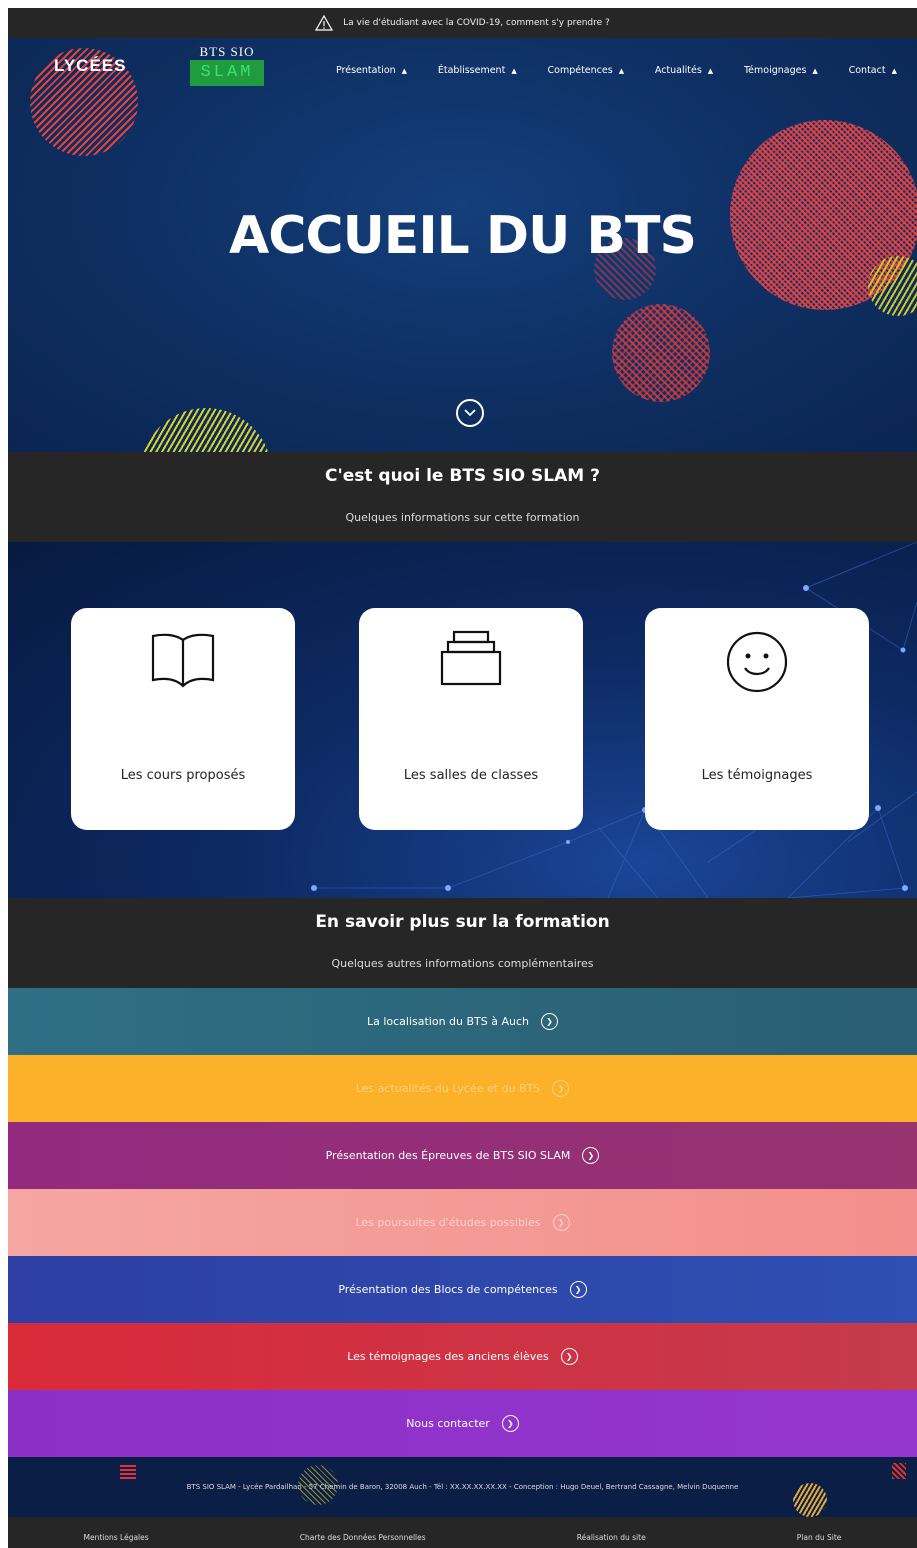  Describe the element at coordinates (471, 658) in the screenshot. I see `classroom-icon` at that location.